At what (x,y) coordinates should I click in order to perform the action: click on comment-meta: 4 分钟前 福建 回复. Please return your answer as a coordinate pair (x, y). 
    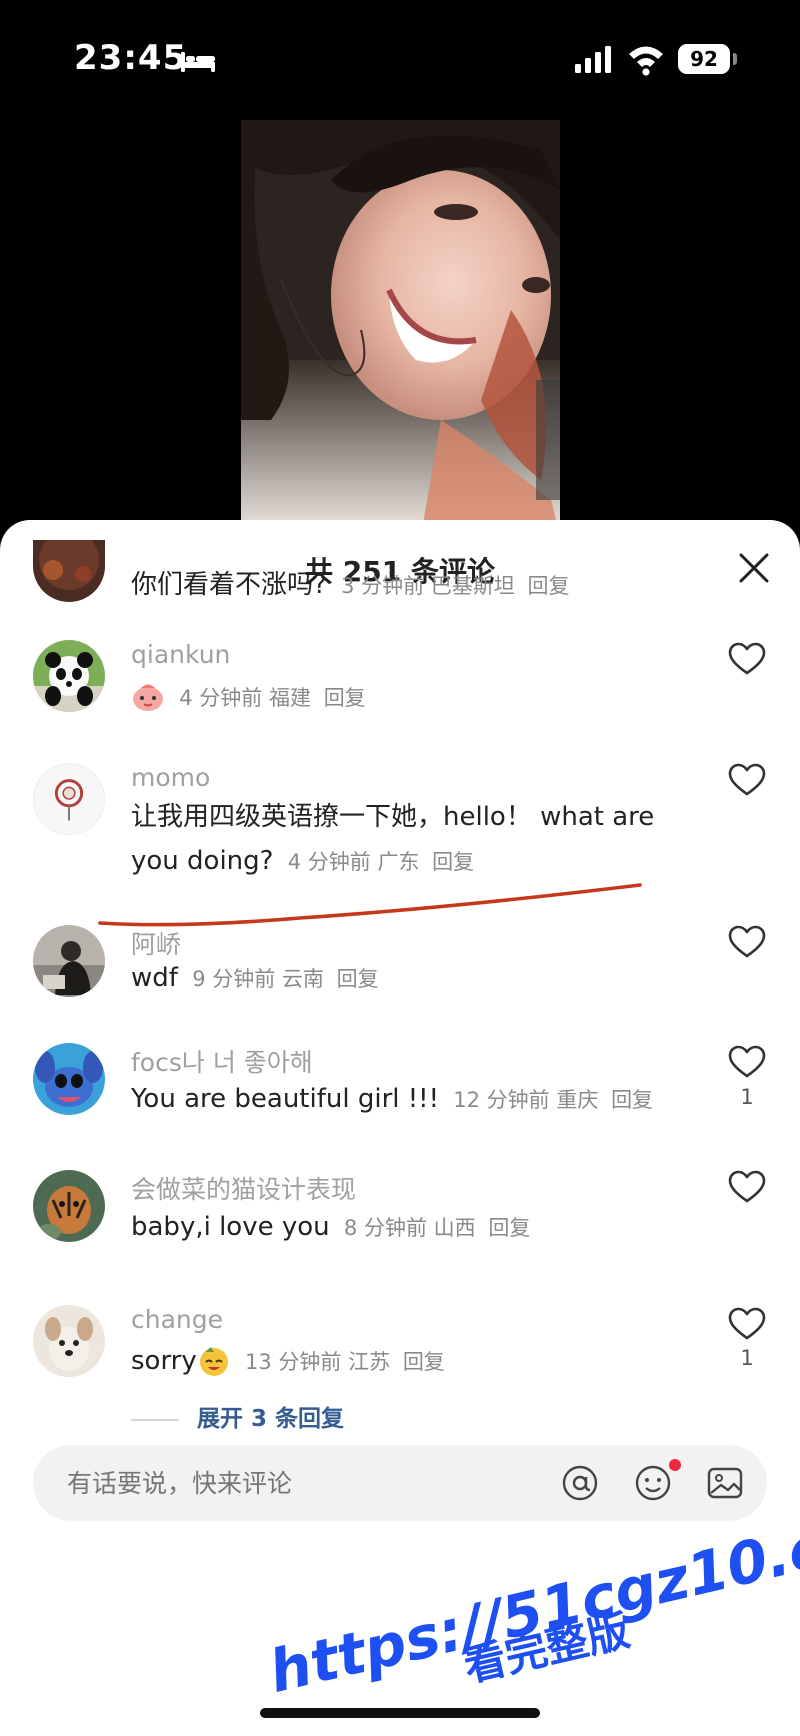
    Looking at the image, I should click on (272, 698).